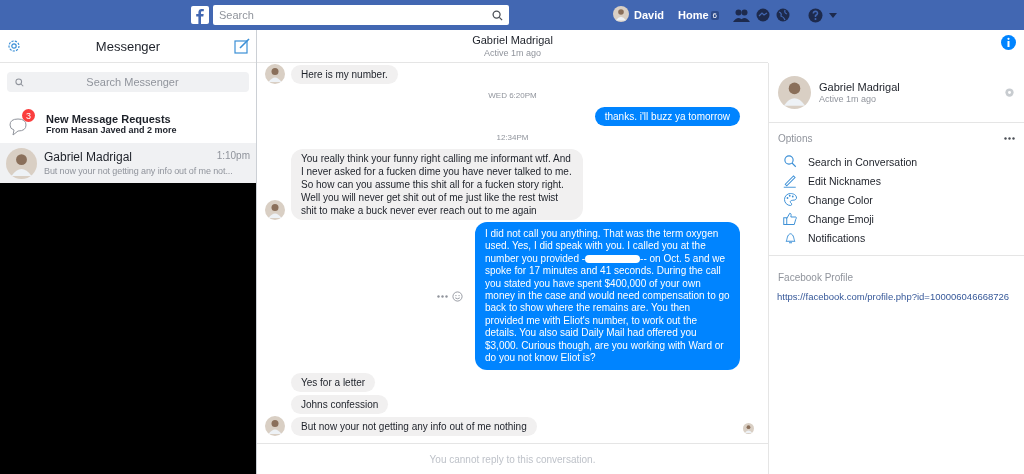  What do you see at coordinates (790, 199) in the screenshot?
I see `palette-icon` at bounding box center [790, 199].